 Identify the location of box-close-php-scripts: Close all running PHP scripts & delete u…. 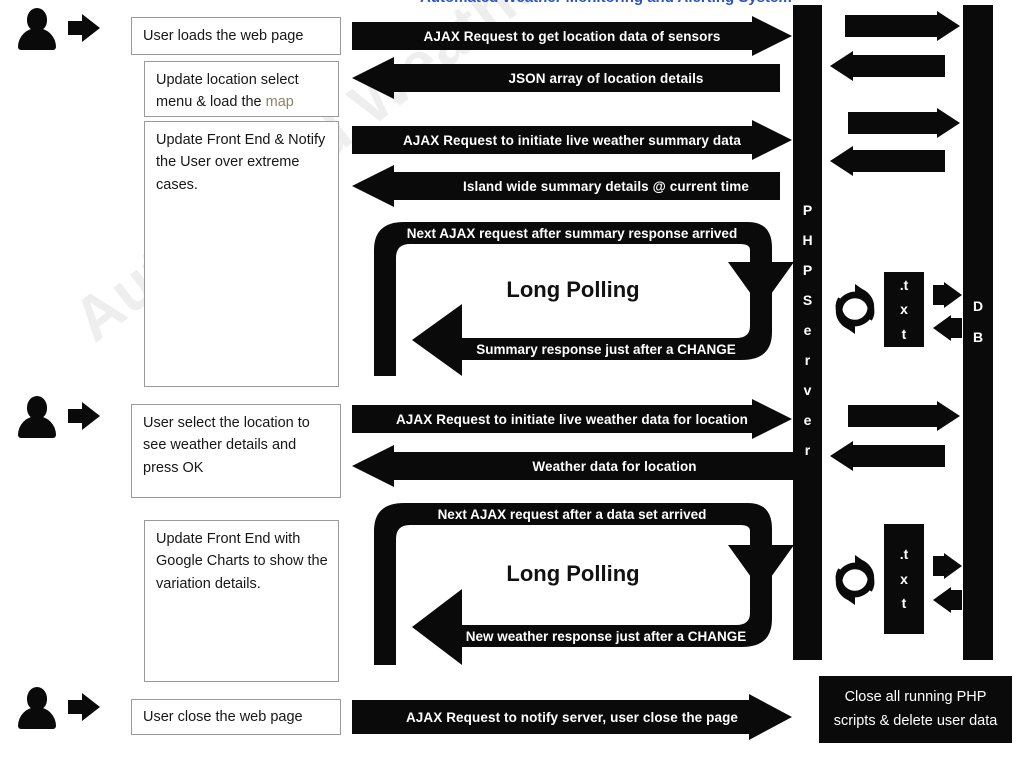
(915, 709).